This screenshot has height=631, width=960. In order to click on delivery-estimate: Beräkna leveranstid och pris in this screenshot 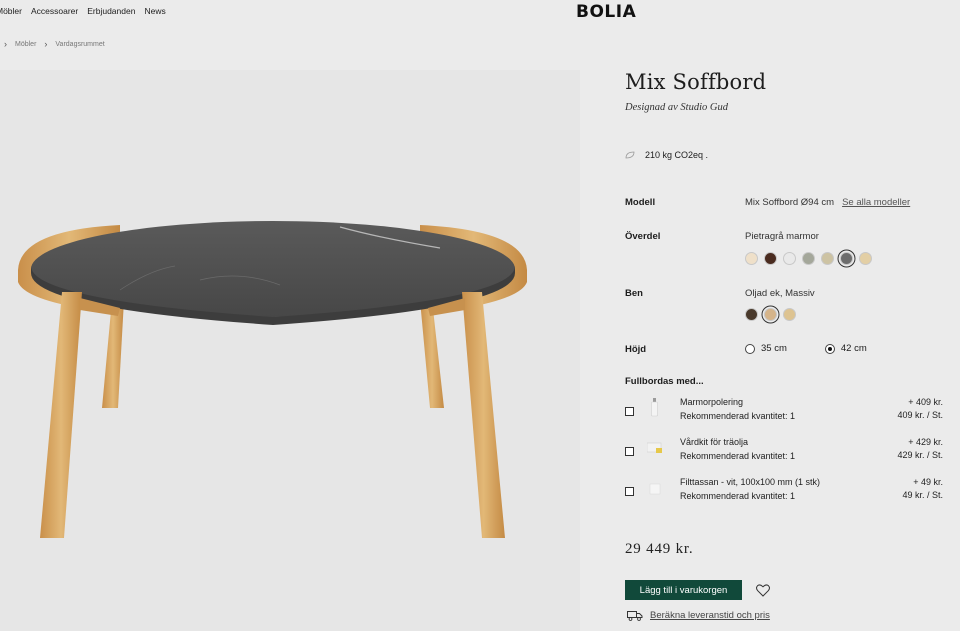, I will do `click(698, 615)`.